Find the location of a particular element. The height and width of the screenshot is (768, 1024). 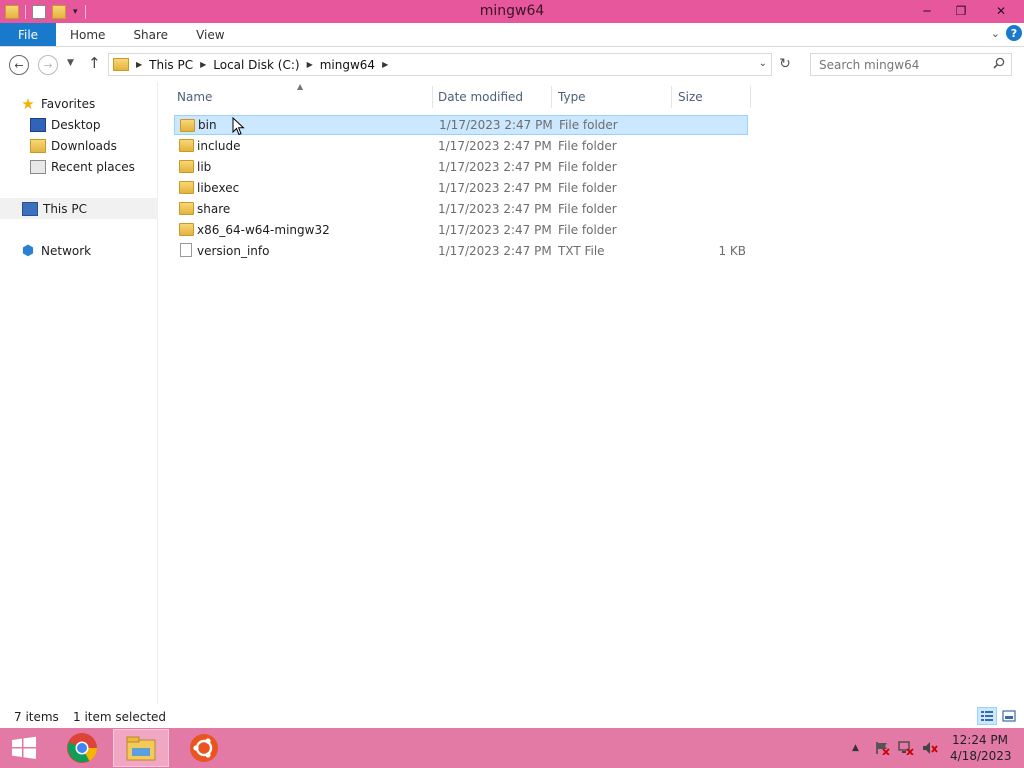

nav-recent-places: Recent places is located at coordinates (82, 166).